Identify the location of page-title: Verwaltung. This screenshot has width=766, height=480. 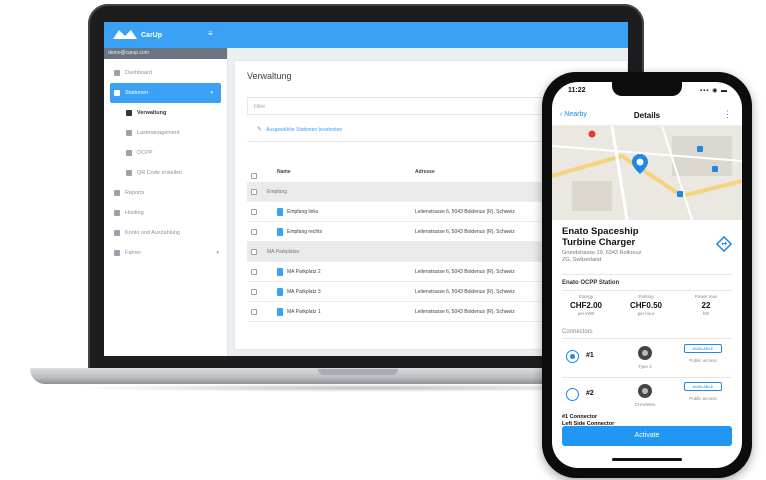
(269, 76).